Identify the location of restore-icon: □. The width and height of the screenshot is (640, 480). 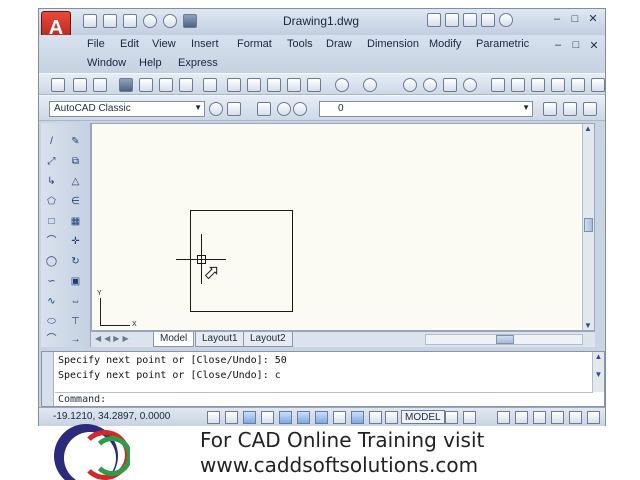
(575, 20).